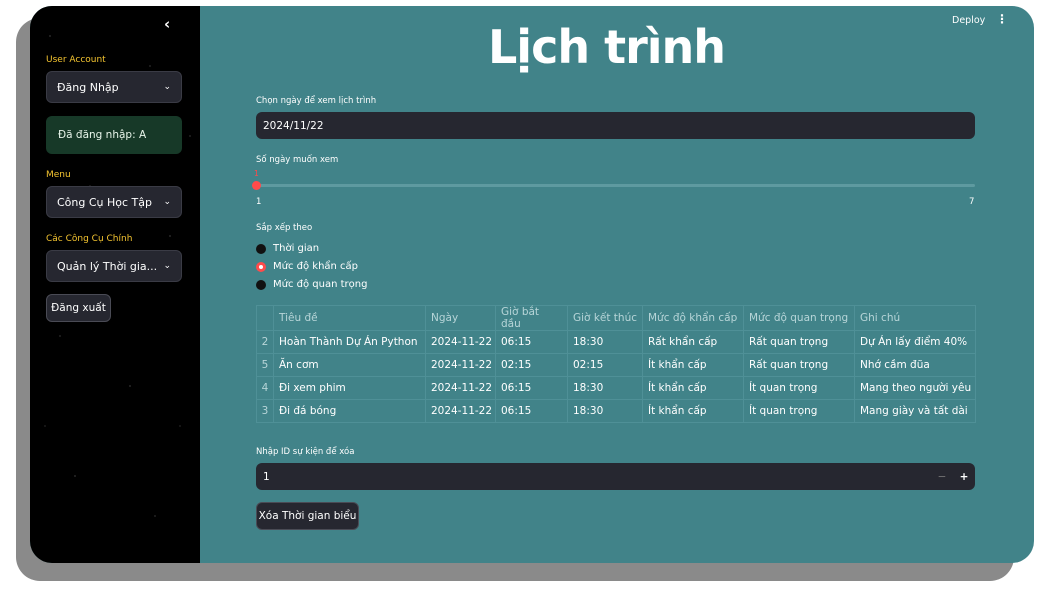 Image resolution: width=1056 pixels, height=593 pixels. I want to click on row-index: 4, so click(265, 388).